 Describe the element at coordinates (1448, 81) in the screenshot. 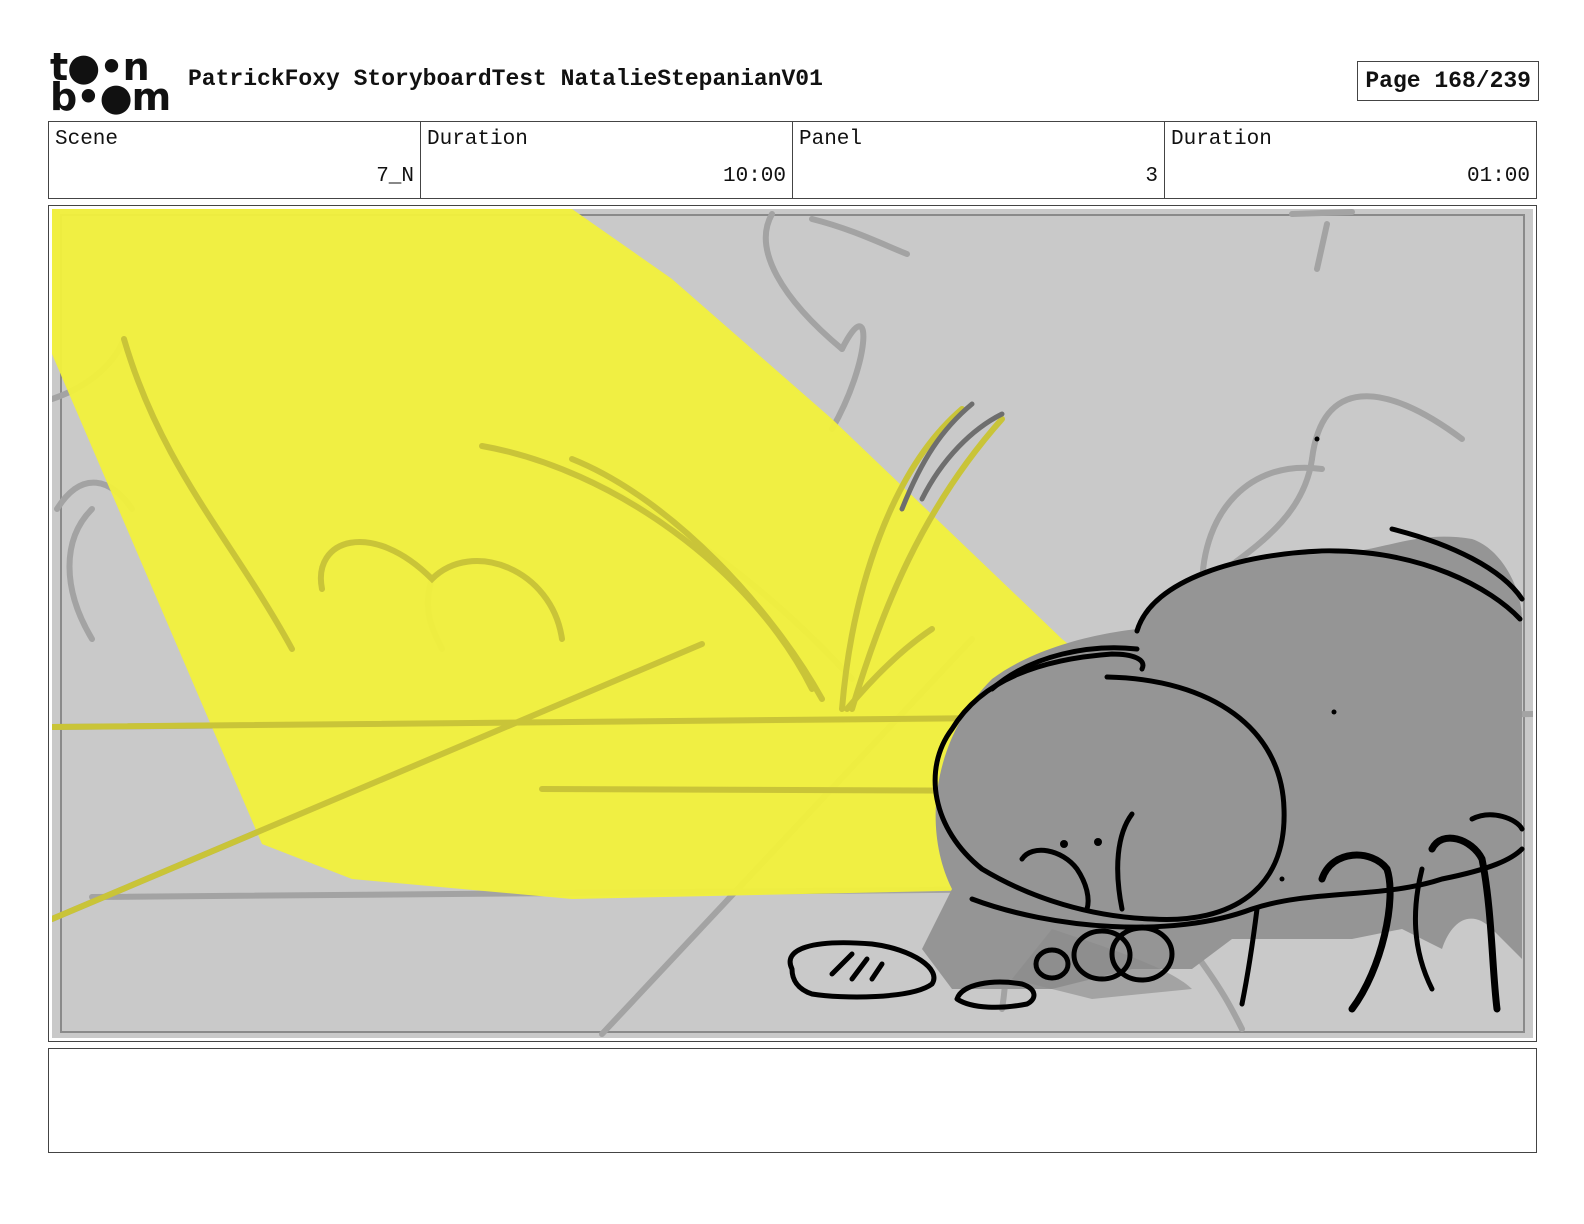

I see `page-indicator: Page 168/239` at that location.